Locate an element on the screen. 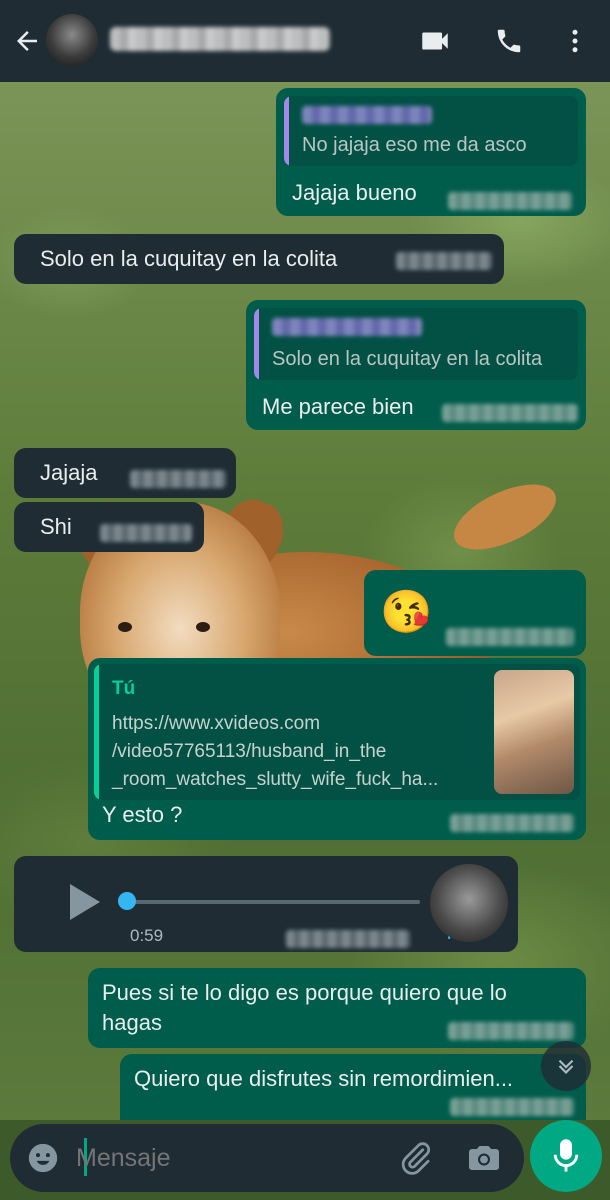 Image resolution: width=610 pixels, height=1200 pixels. link-preview-url-line: https://www.xvideos.com is located at coordinates (216, 723).